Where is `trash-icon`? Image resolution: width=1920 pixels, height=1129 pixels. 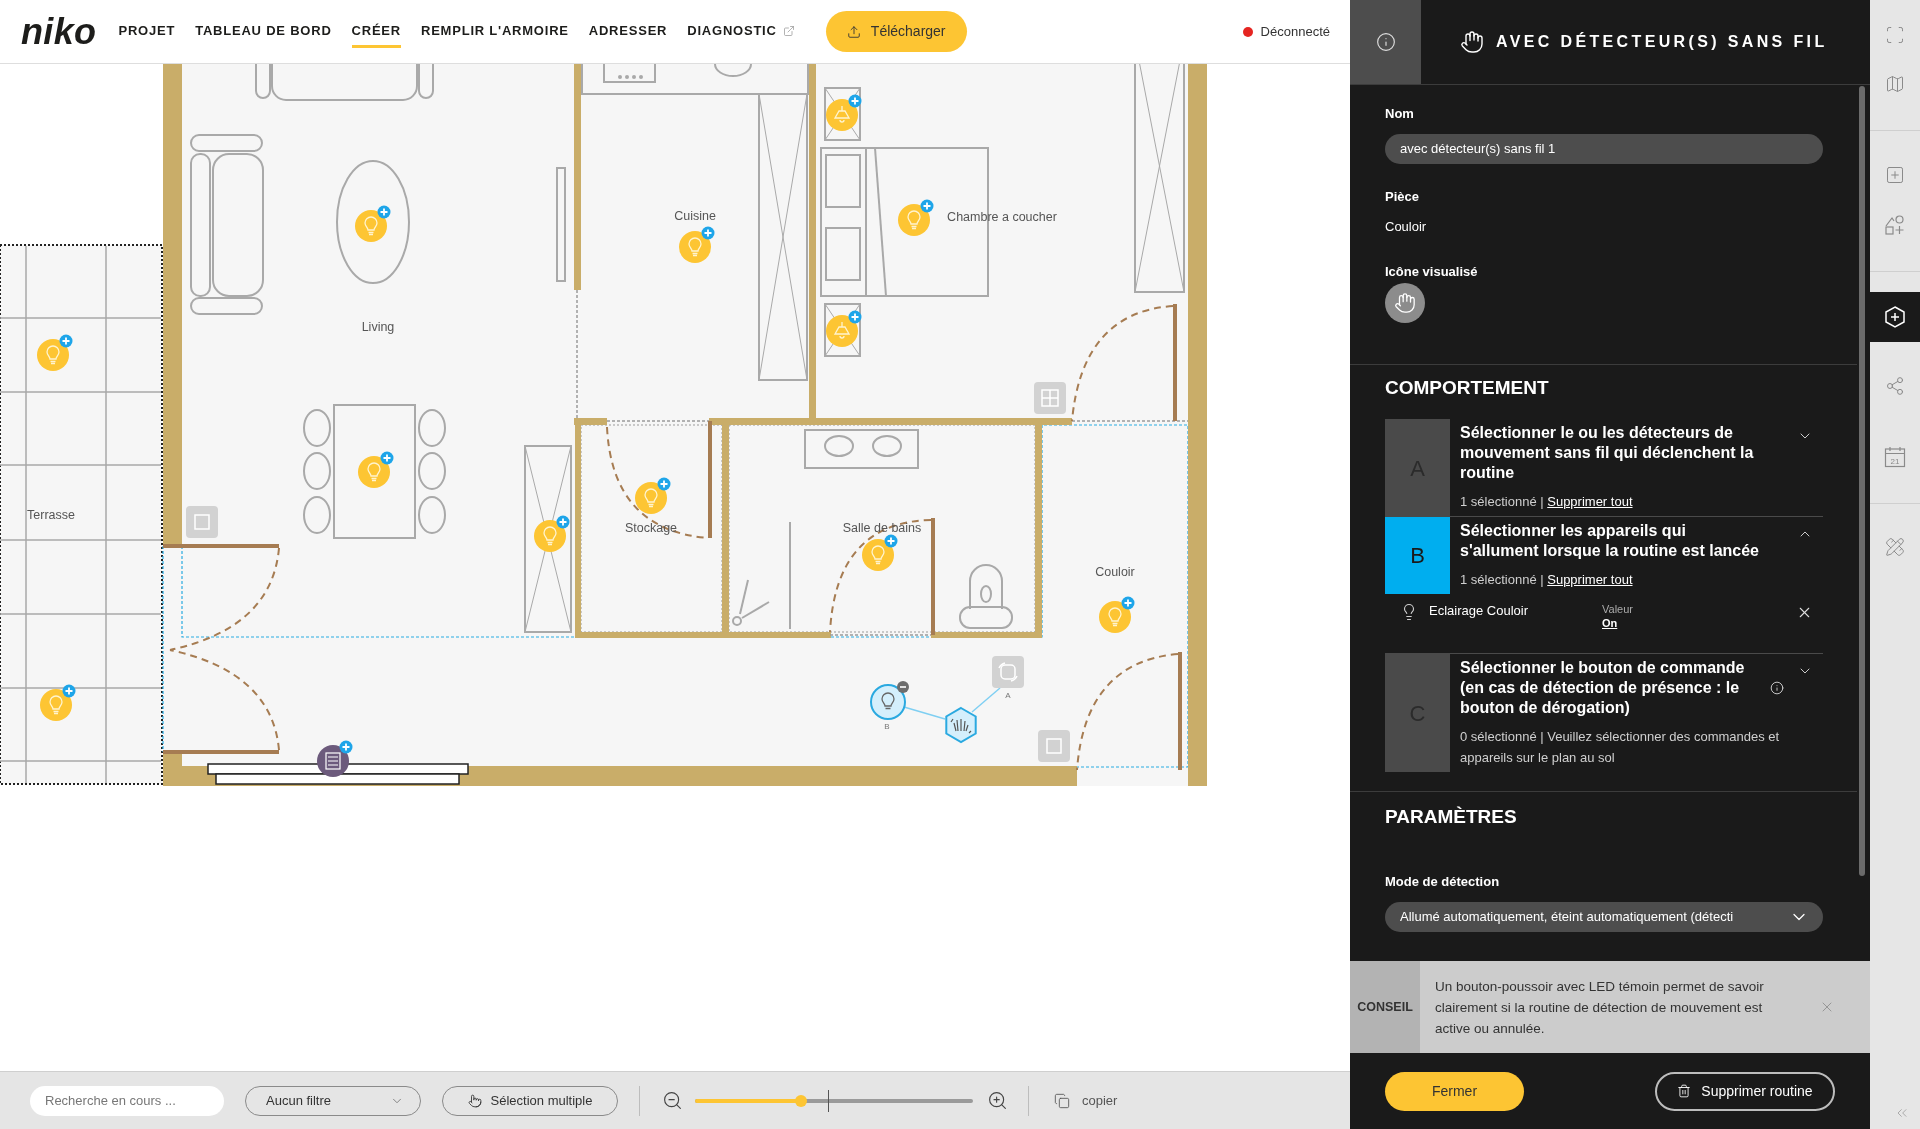 trash-icon is located at coordinates (1684, 1091).